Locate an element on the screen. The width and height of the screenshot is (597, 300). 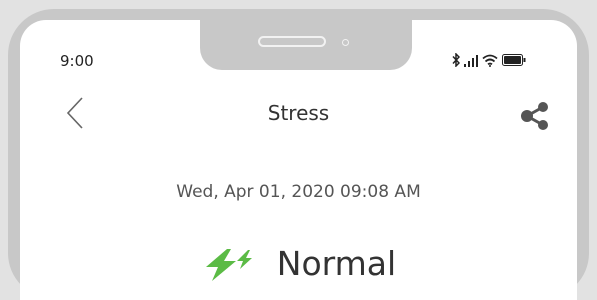
wifi-icon is located at coordinates (490, 60).